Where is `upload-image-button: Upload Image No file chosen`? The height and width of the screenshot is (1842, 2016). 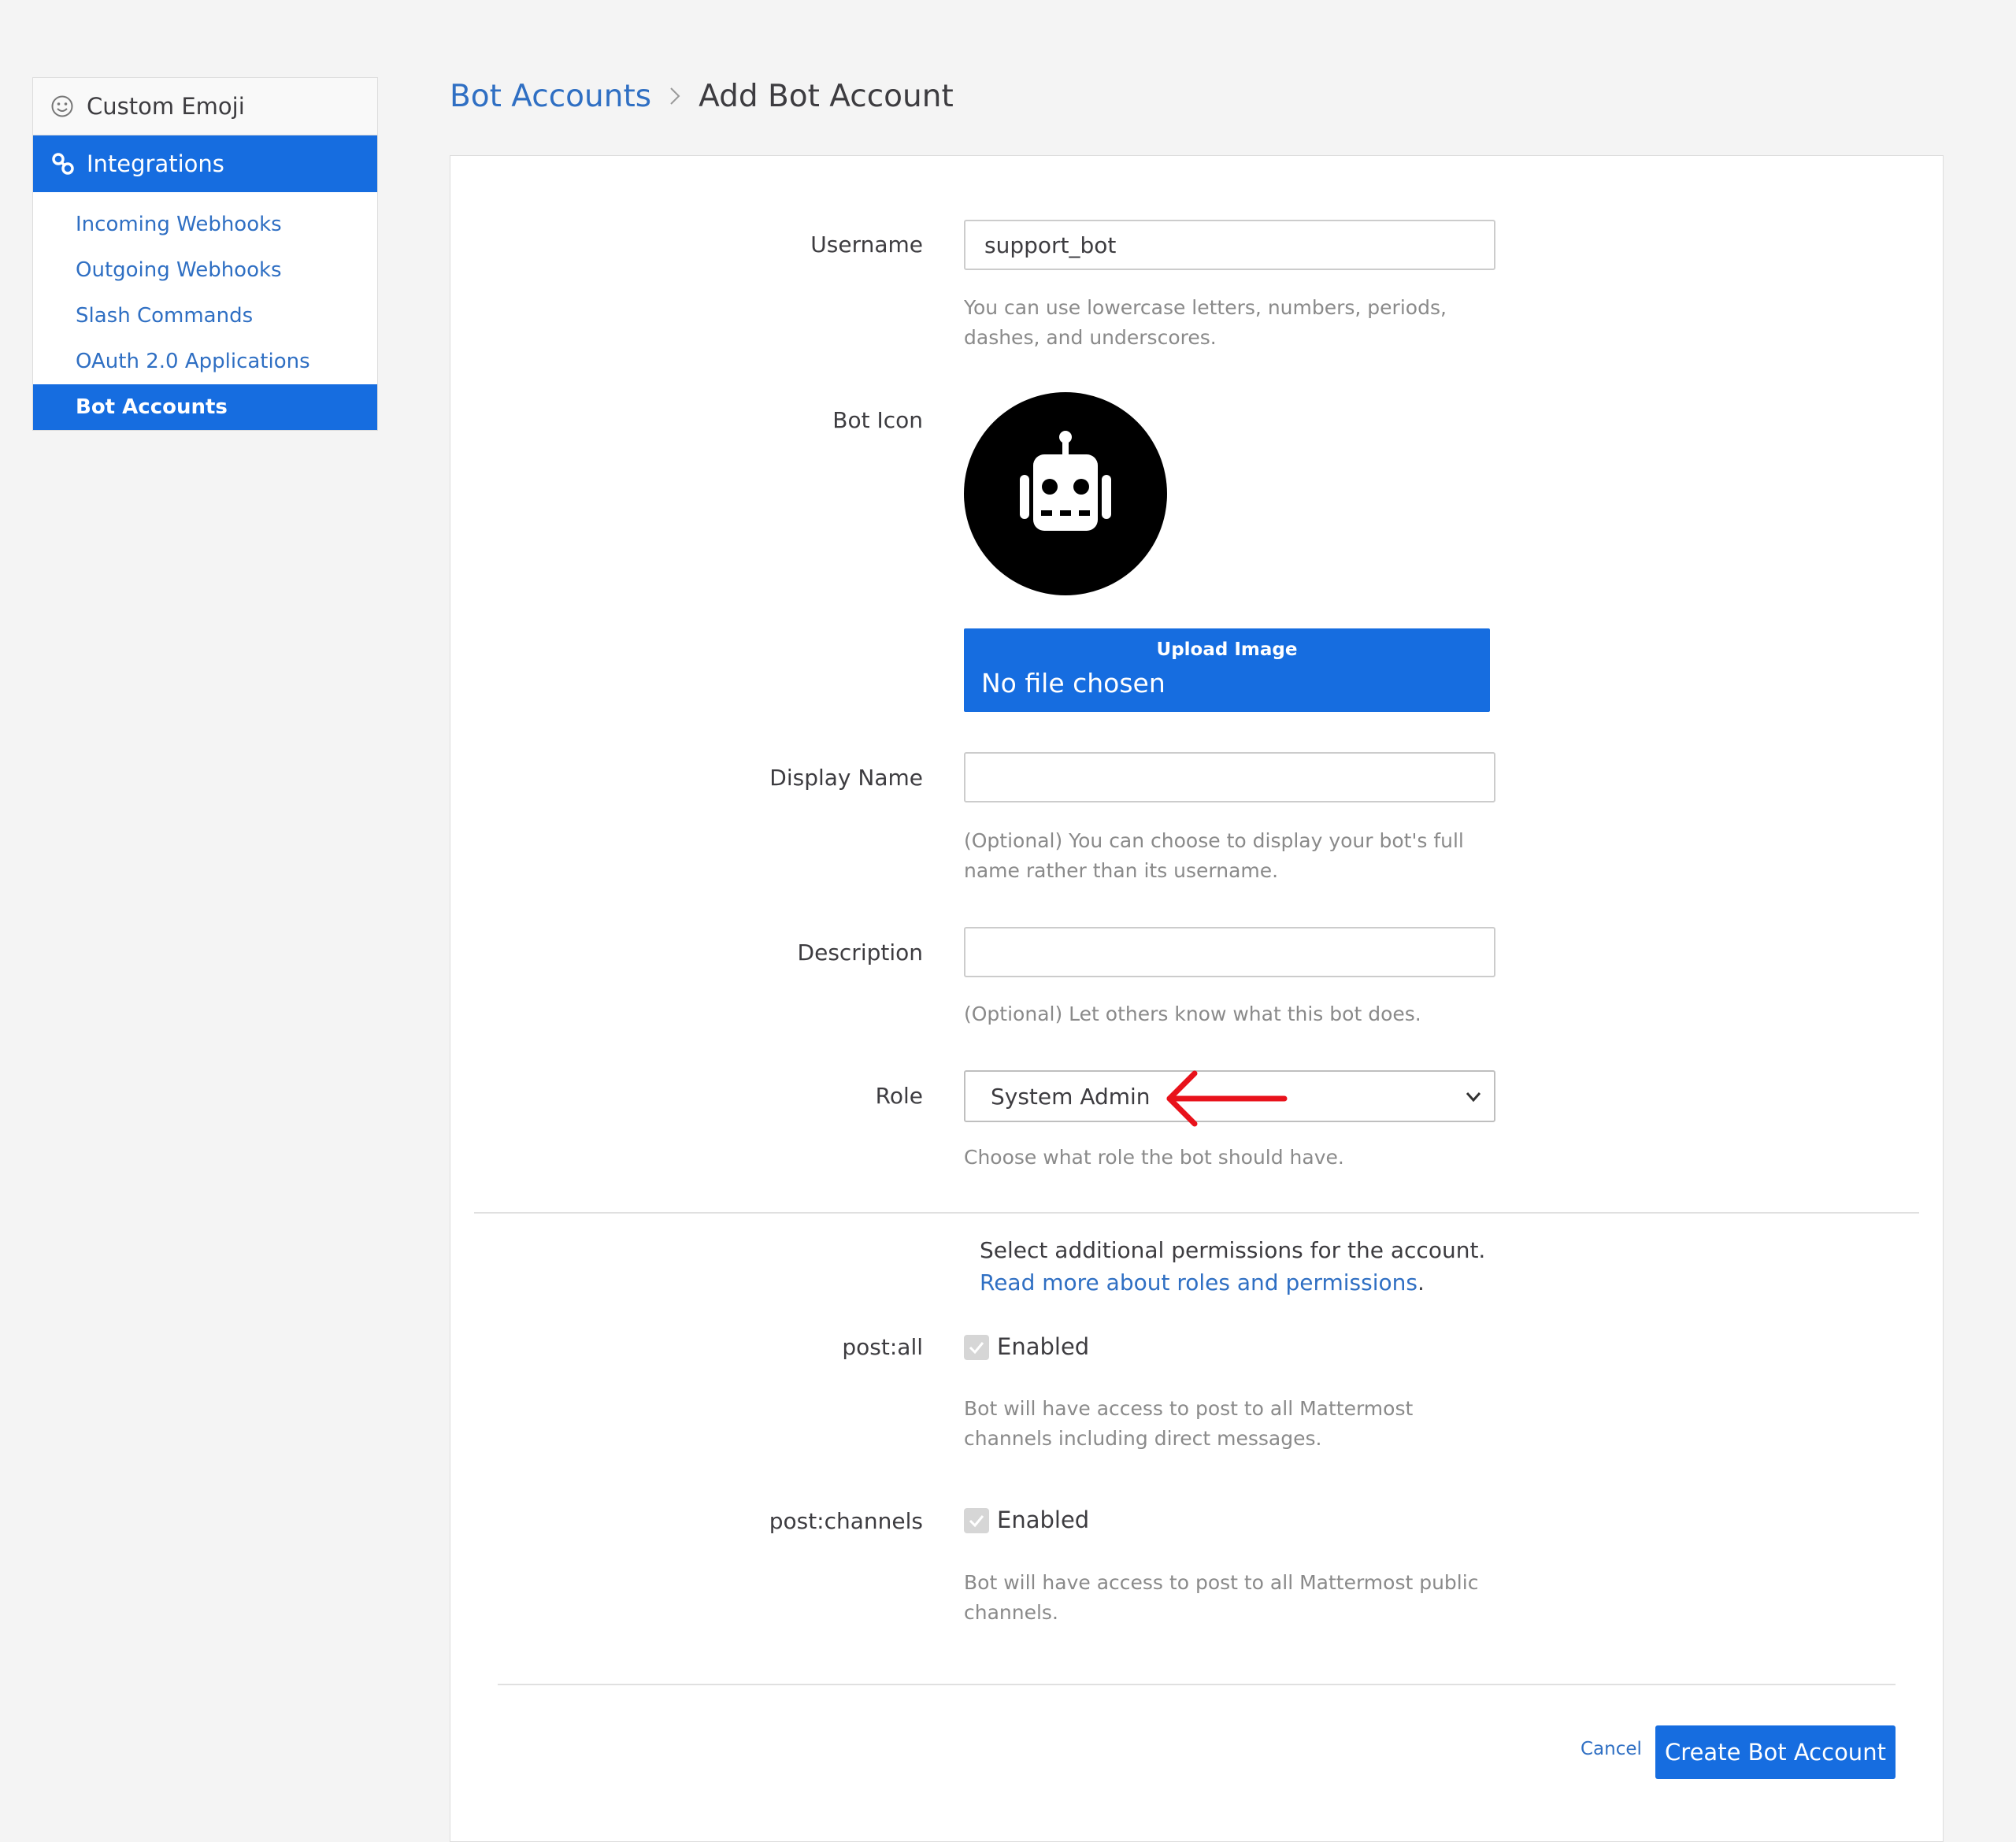
upload-image-button: Upload Image No file chosen is located at coordinates (1227, 670).